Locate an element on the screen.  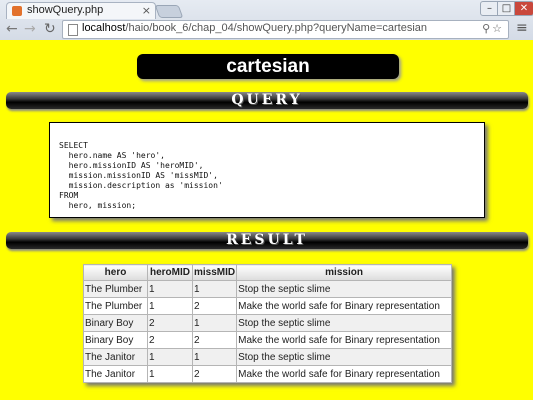
table-row: Binary Boy 2 1 Stop the septic slime is located at coordinates (267, 323).